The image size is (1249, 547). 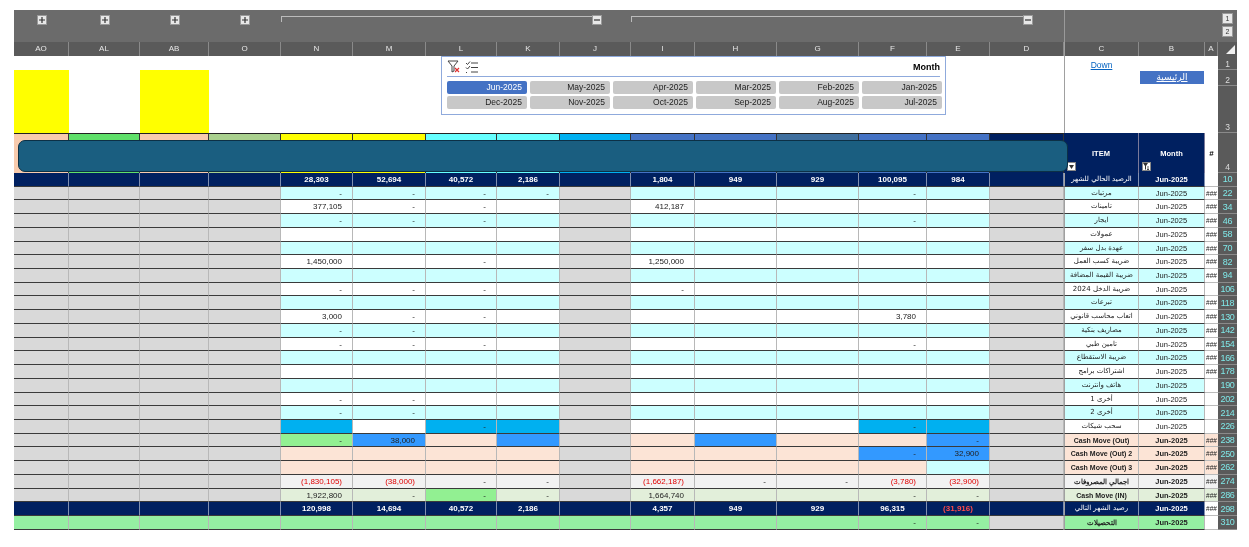 What do you see at coordinates (1146, 166) in the screenshot?
I see `filter-button` at bounding box center [1146, 166].